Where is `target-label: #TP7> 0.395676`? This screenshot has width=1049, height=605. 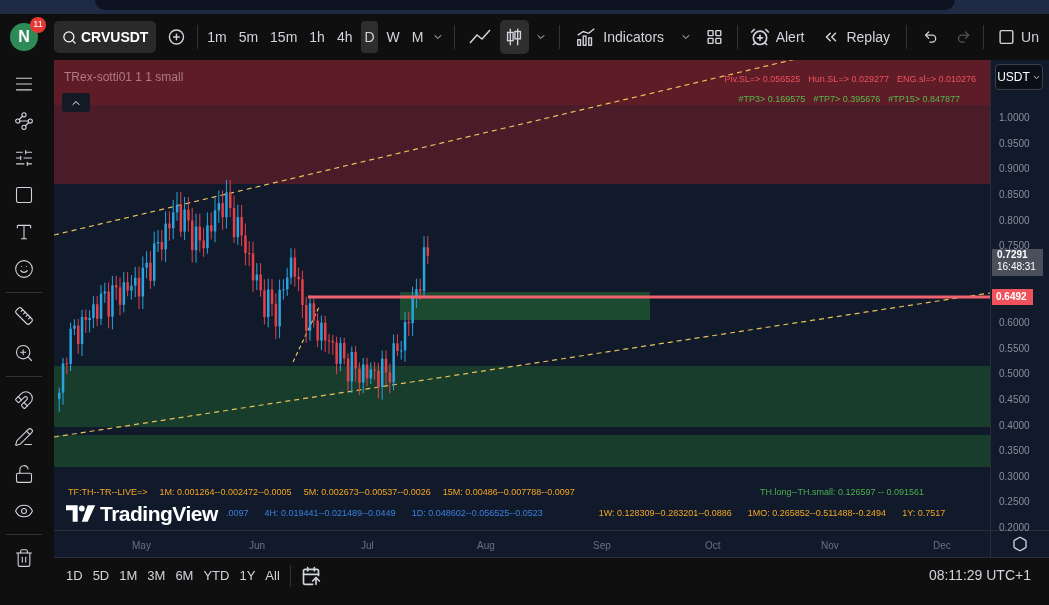
target-label: #TP7> 0.395676 is located at coordinates (847, 99).